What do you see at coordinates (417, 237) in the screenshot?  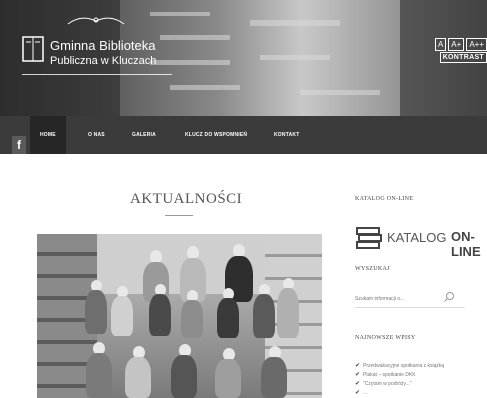 I see `catalog-text-1: KATALOG` at bounding box center [417, 237].